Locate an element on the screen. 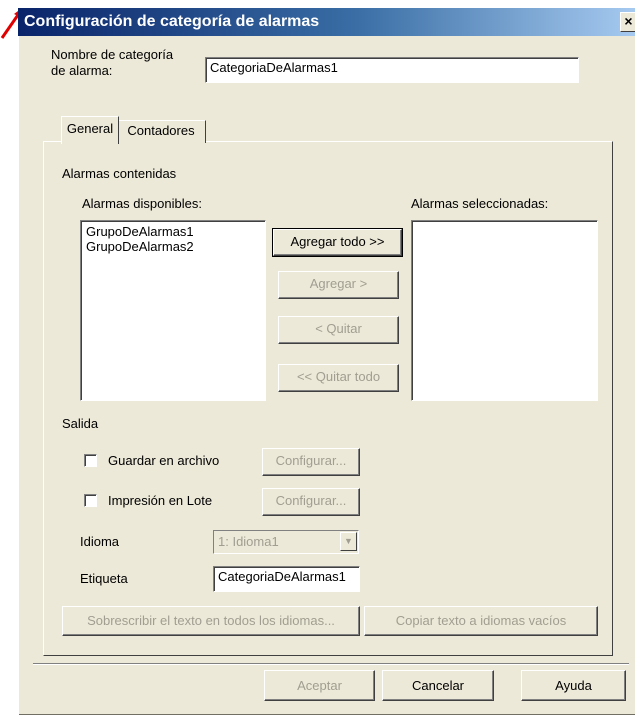  batch-print-label: Impresión en Lote is located at coordinates (160, 500).